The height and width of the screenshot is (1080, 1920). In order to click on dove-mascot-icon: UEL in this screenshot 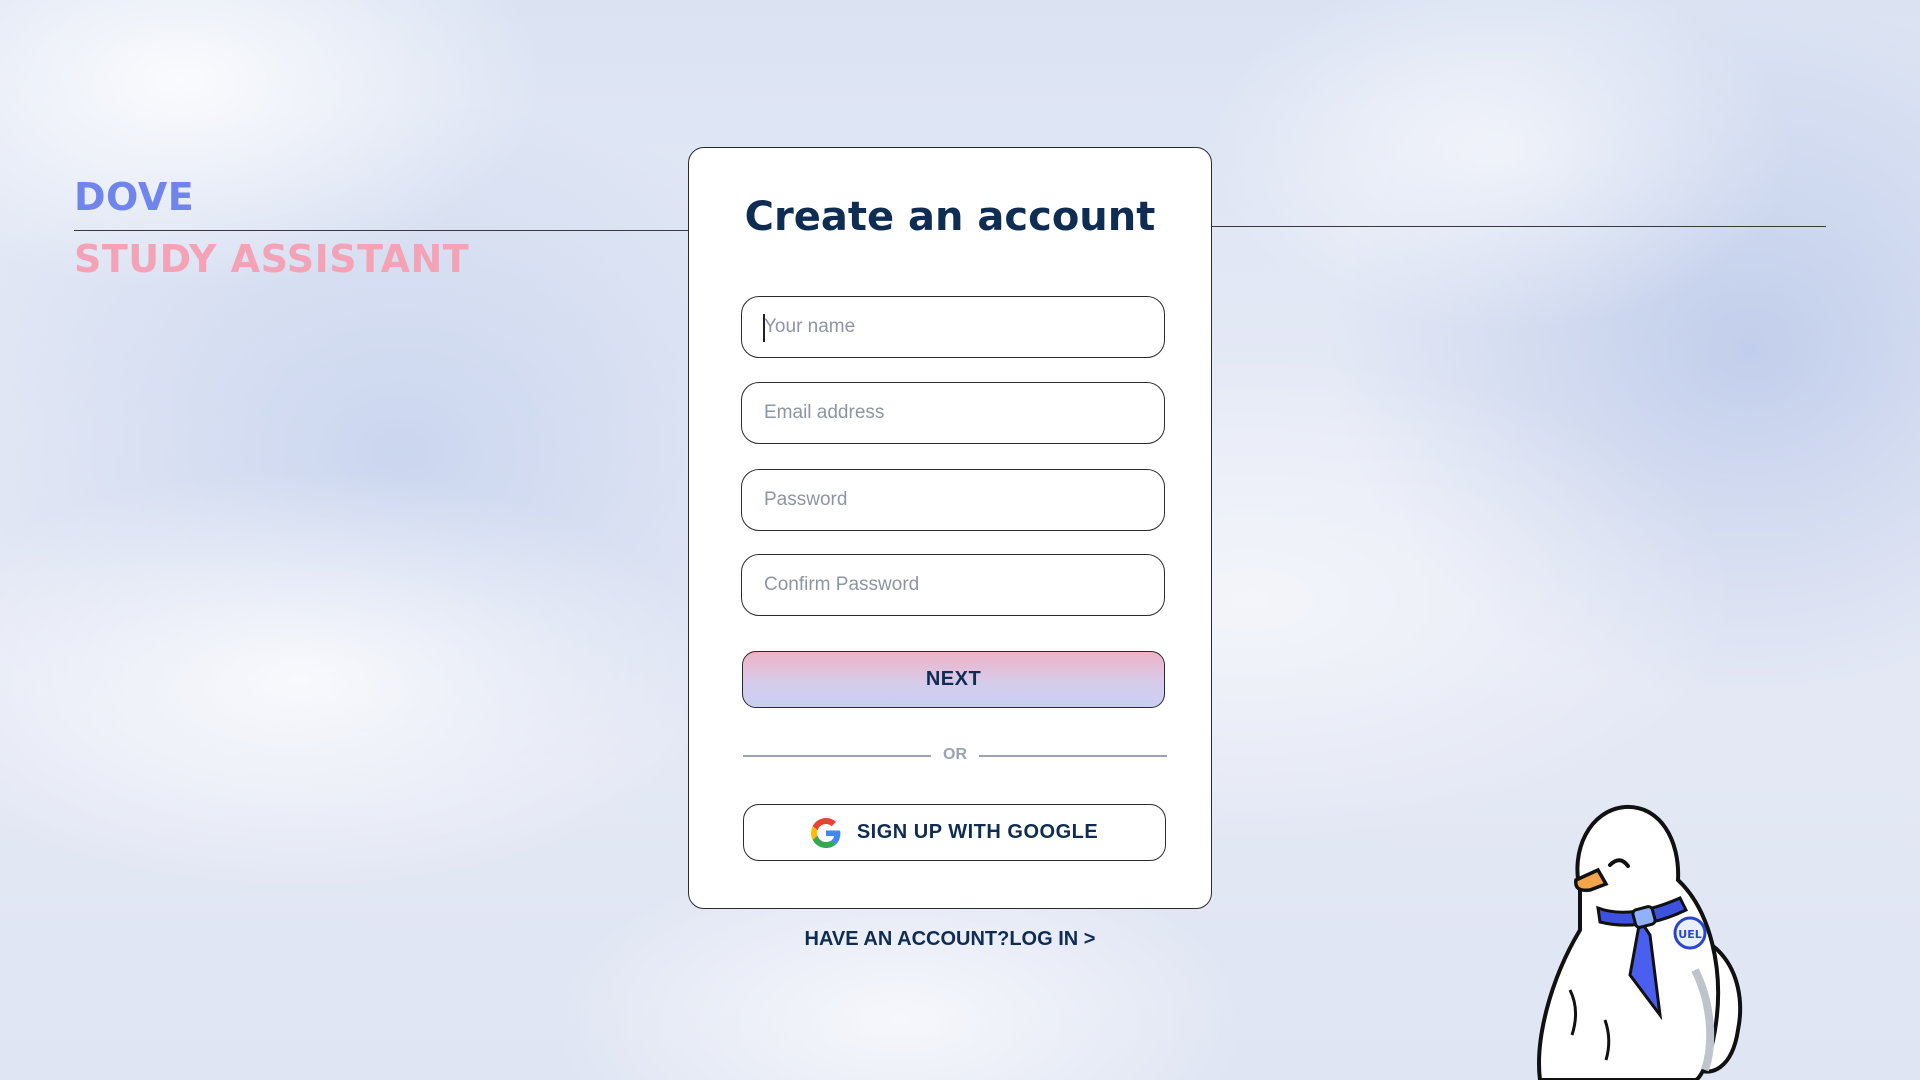, I will do `click(1640, 942)`.